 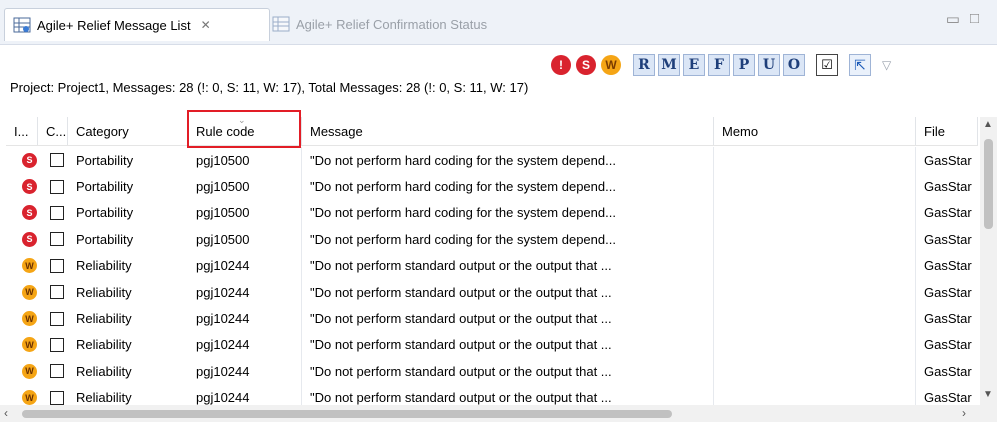 What do you see at coordinates (508, 131) in the screenshot?
I see `column-header-message: Message` at bounding box center [508, 131].